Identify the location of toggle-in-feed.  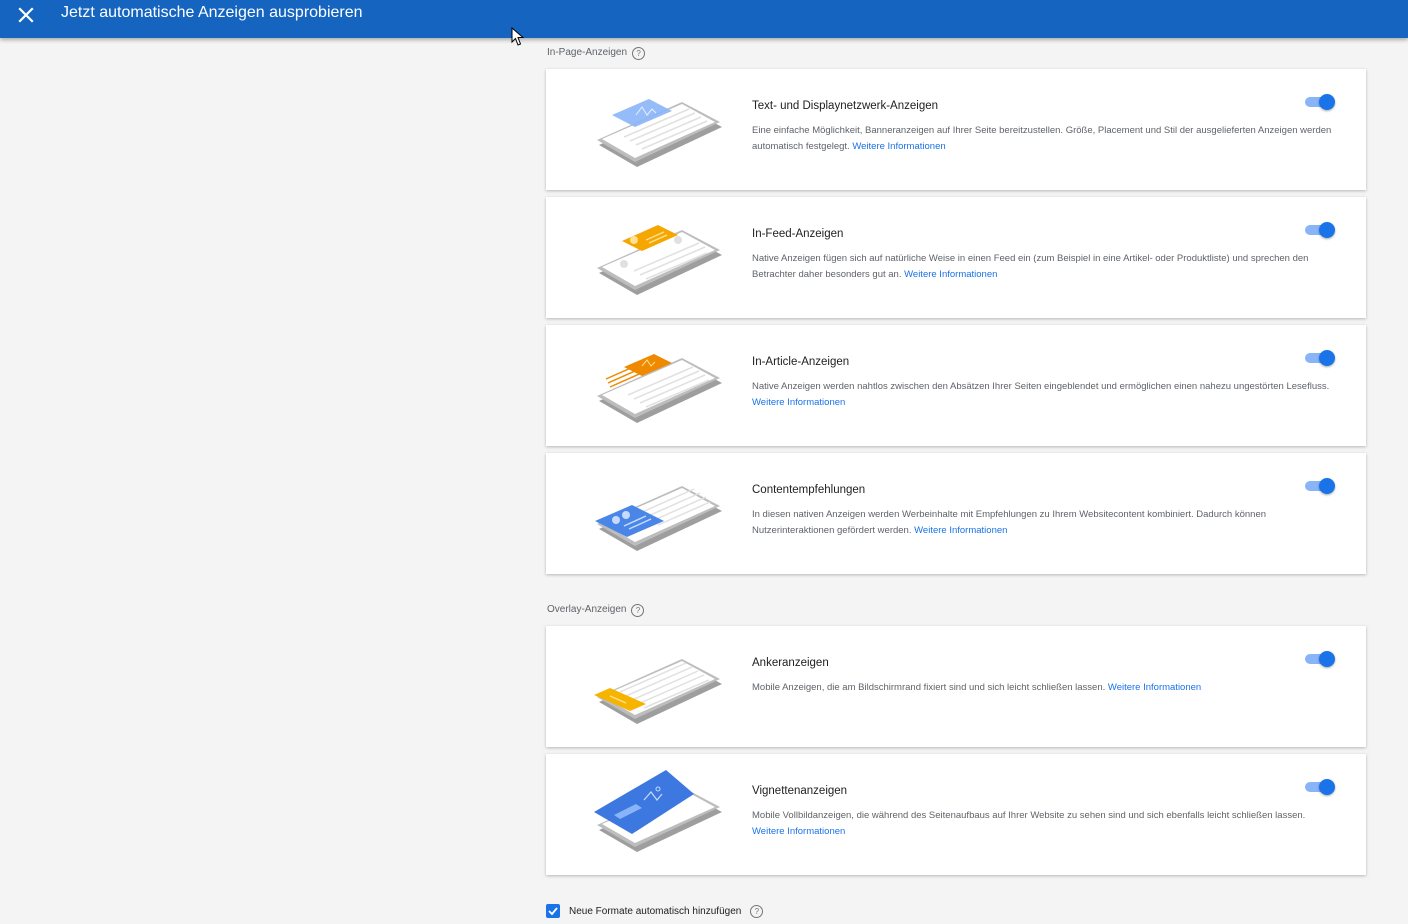
(1320, 230).